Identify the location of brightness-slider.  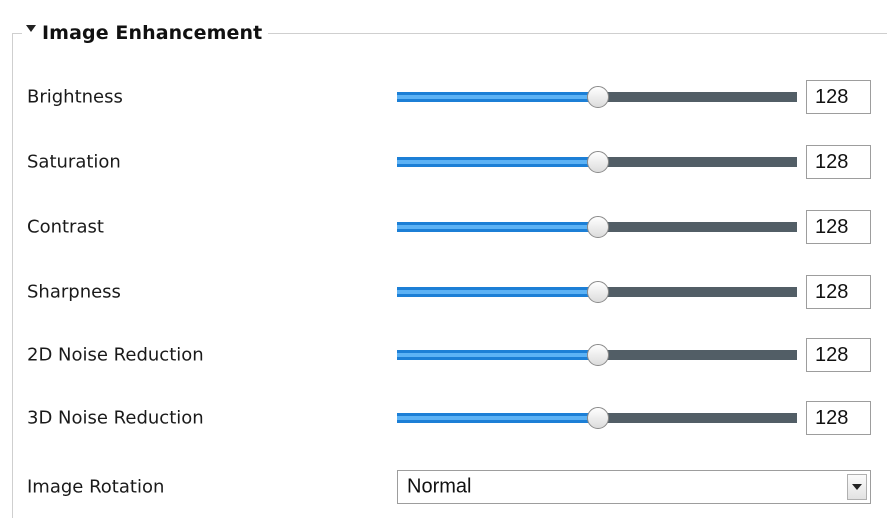
(597, 97).